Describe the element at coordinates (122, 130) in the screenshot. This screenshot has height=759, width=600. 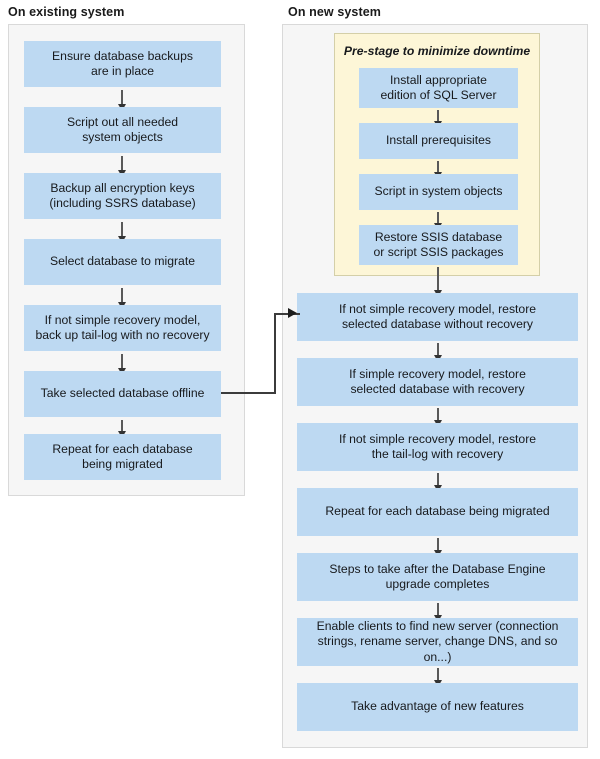
I see `flow-node-script-objects: Script out all needed system objects` at that location.